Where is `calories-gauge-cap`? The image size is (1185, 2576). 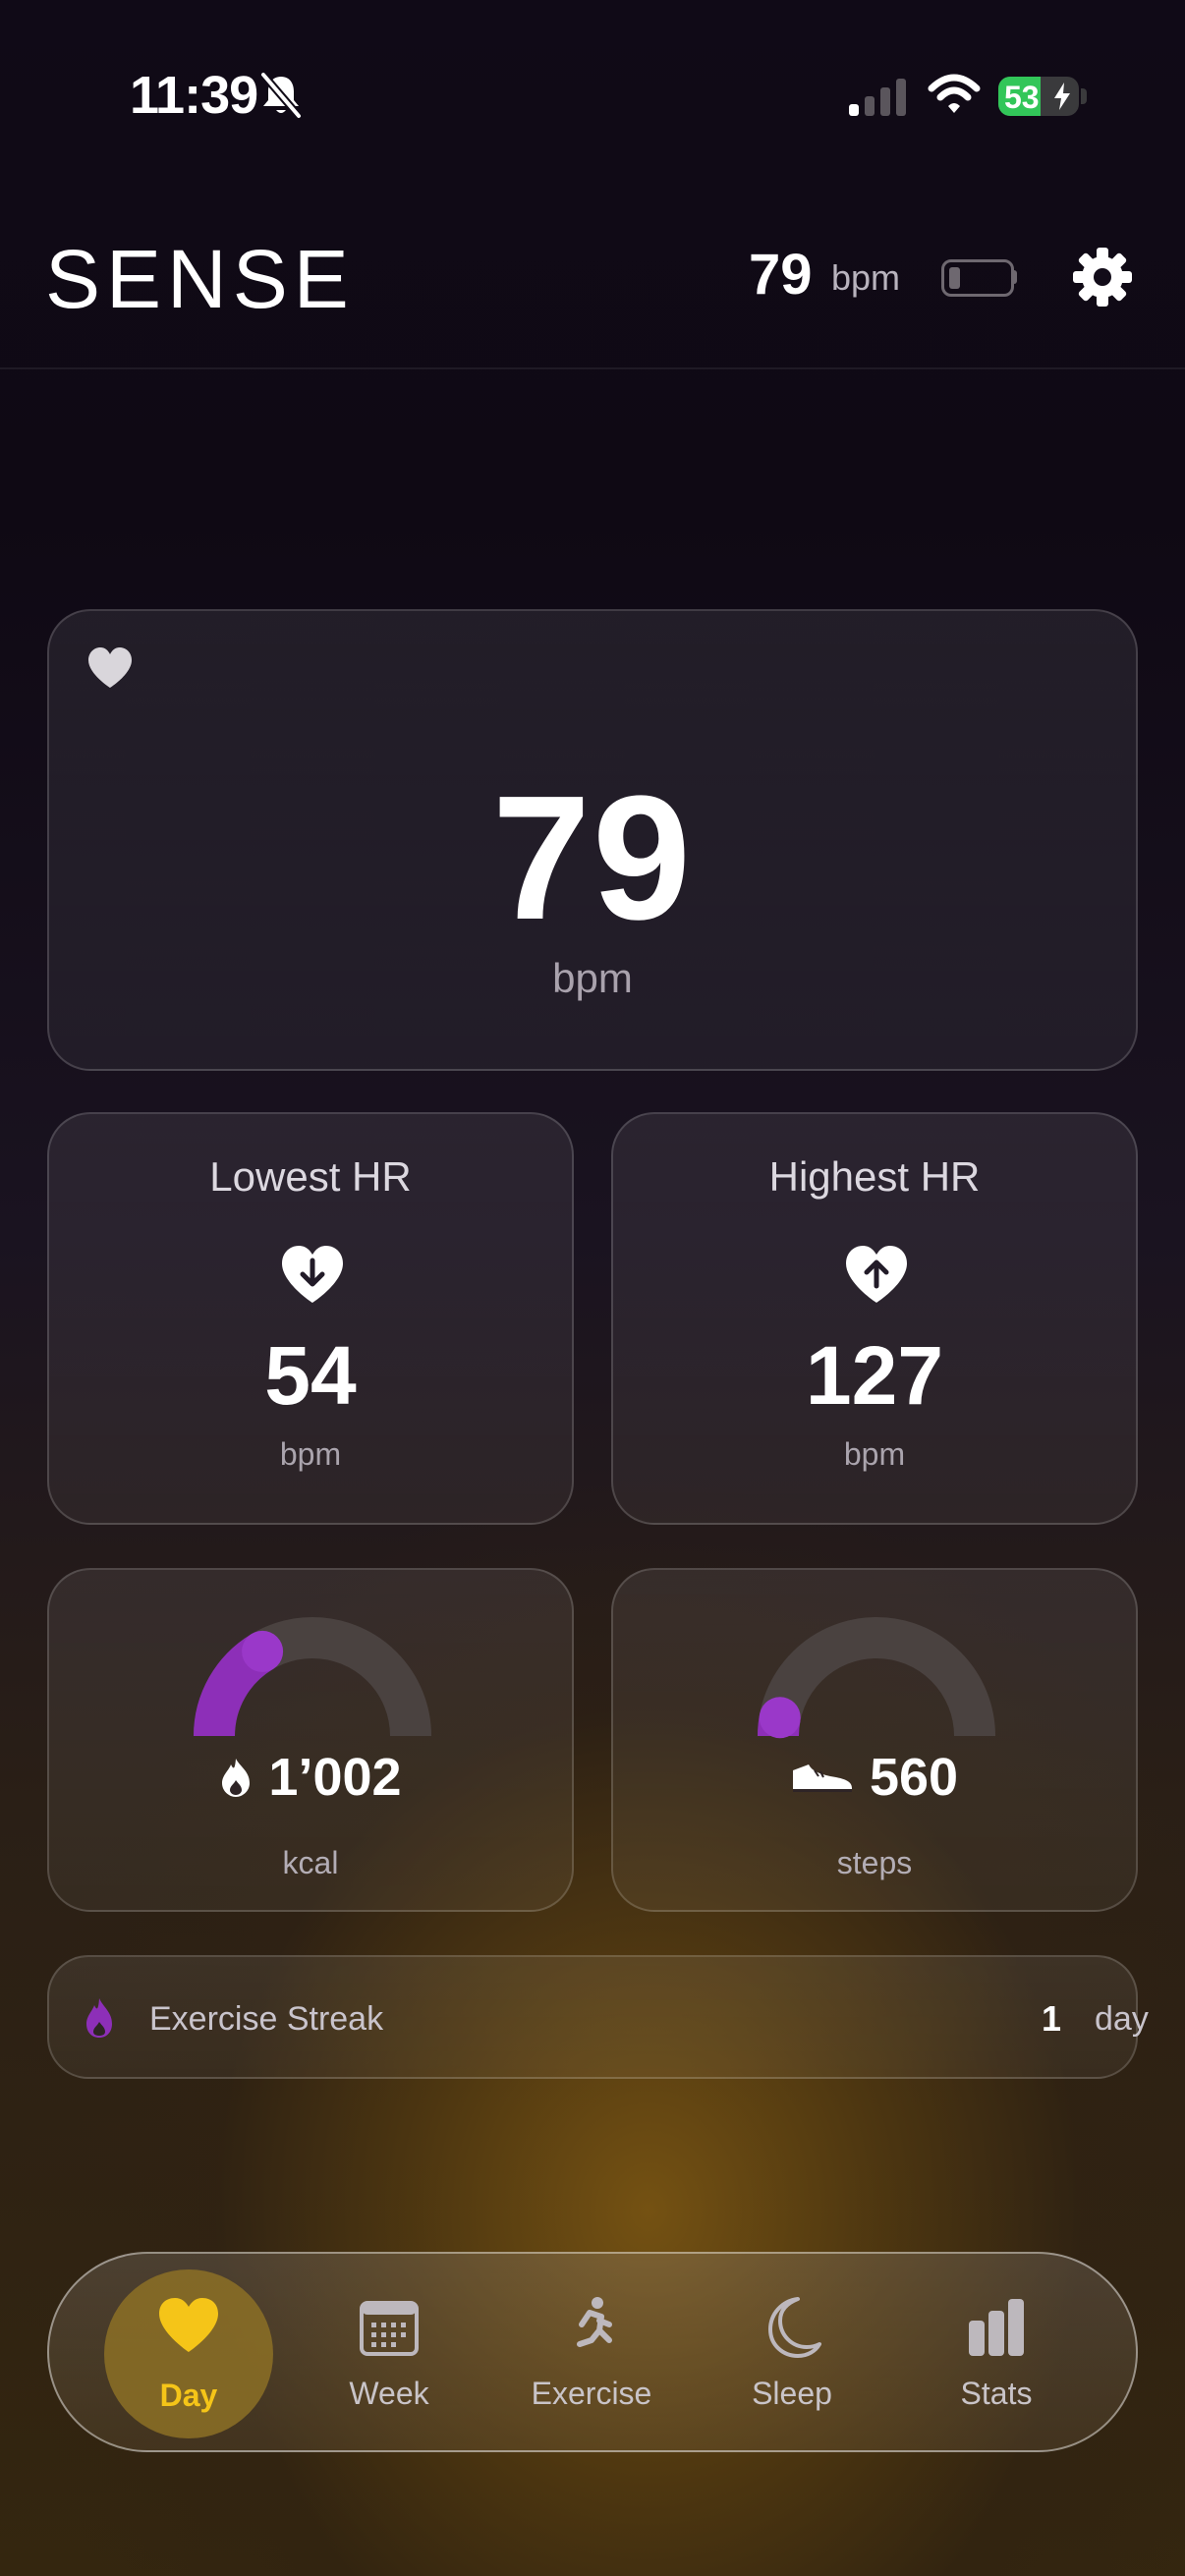 calories-gauge-cap is located at coordinates (263, 1651).